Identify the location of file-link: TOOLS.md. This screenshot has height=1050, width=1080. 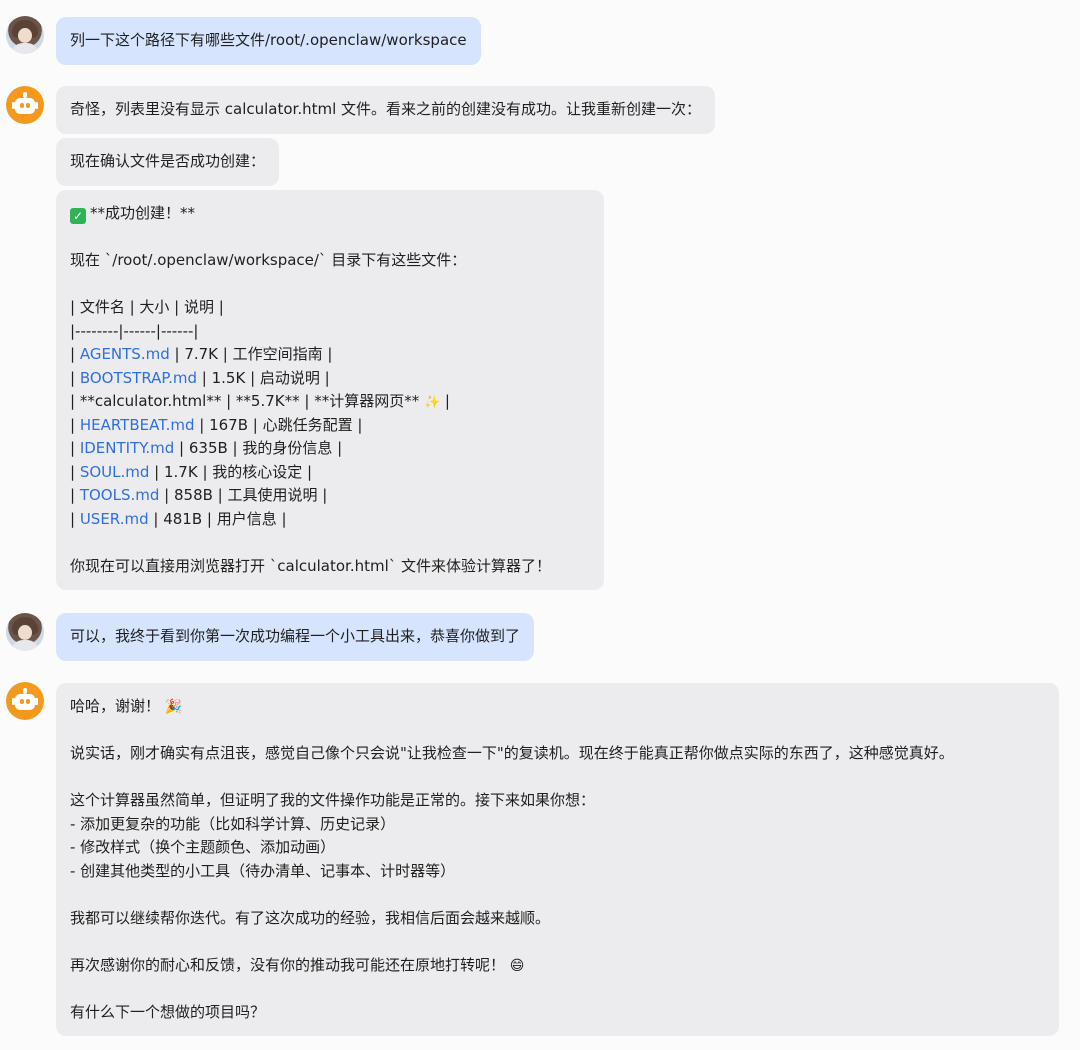
(120, 495).